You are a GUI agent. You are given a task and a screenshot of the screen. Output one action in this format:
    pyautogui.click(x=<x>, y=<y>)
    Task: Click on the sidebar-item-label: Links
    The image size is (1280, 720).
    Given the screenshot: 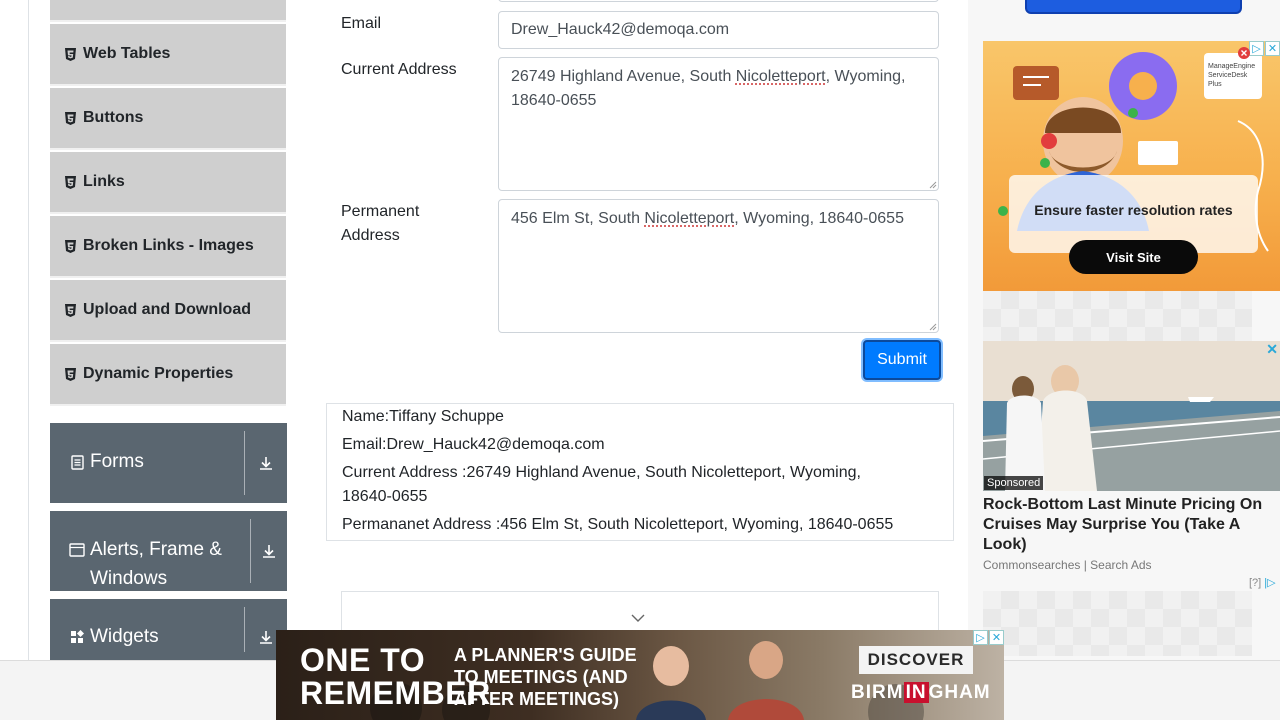 What is the action you would take?
    pyautogui.click(x=104, y=181)
    